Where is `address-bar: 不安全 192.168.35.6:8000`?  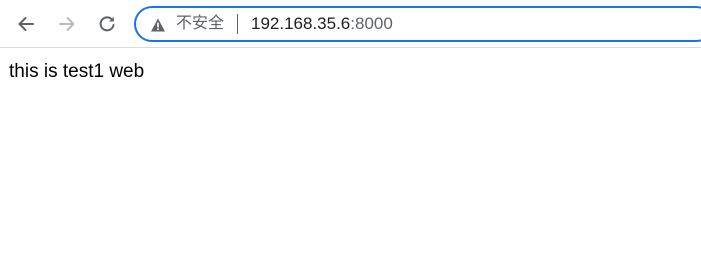 address-bar: 不安全 192.168.35.6:8000 is located at coordinates (417, 24).